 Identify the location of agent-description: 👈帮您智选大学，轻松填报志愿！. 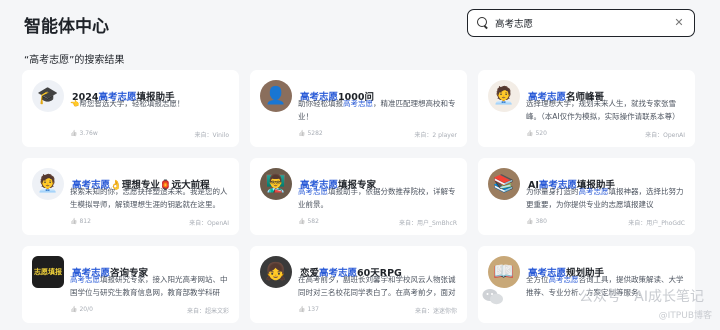
(149, 104).